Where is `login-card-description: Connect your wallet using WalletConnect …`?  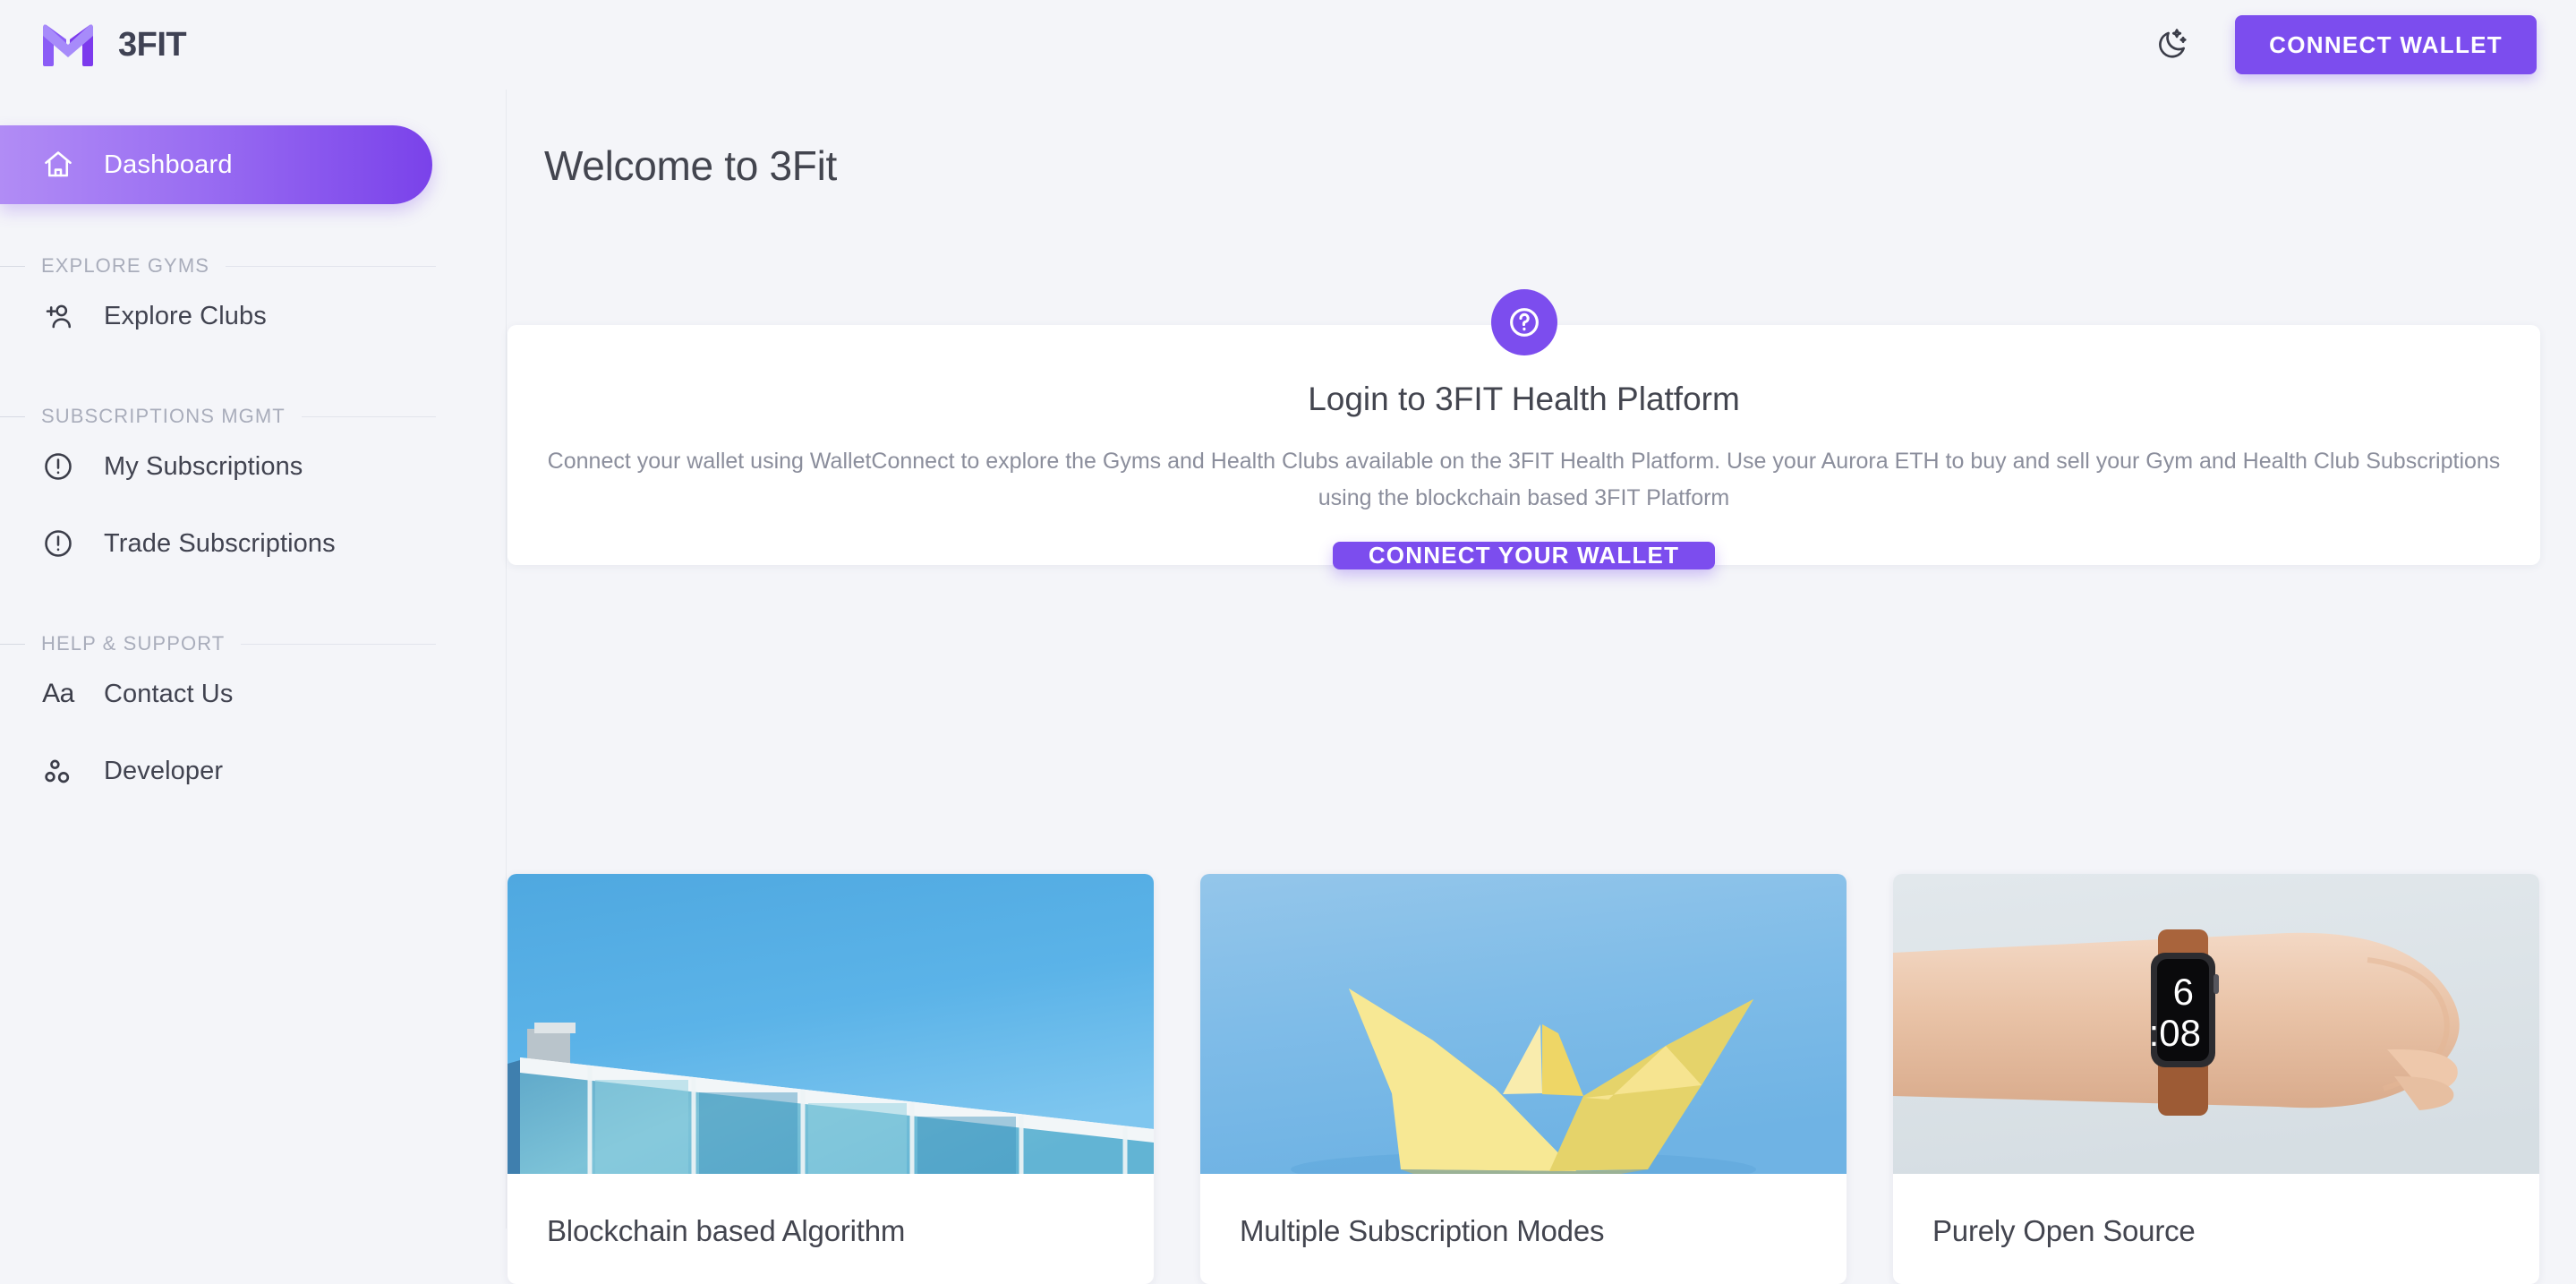
login-card-description: Connect your wallet using WalletConnect … is located at coordinates (1524, 480).